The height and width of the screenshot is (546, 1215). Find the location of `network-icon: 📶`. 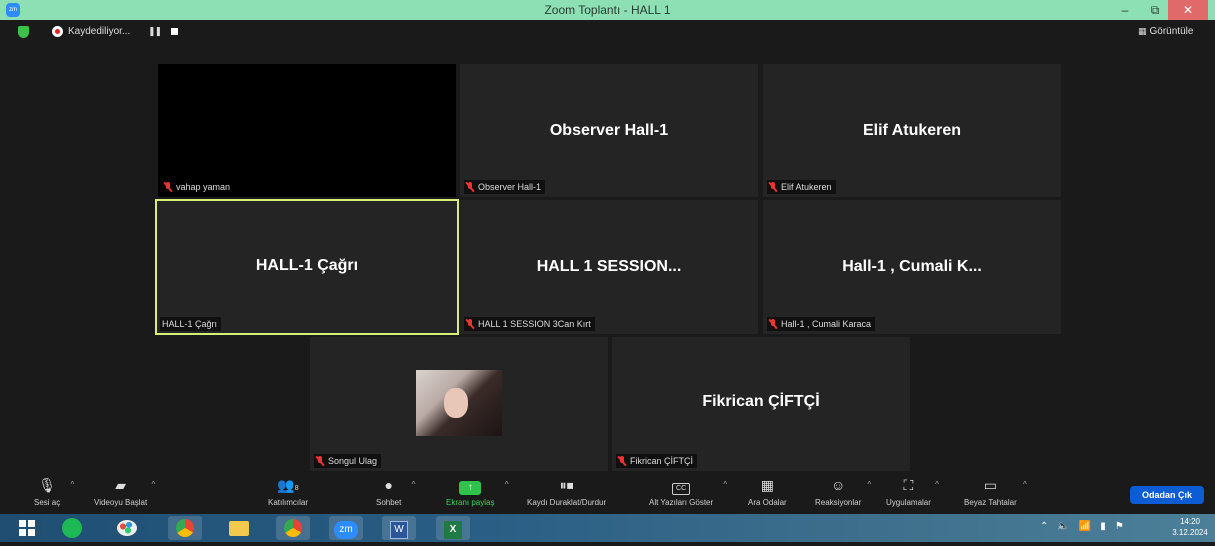

network-icon: 📶 is located at coordinates (1085, 526).